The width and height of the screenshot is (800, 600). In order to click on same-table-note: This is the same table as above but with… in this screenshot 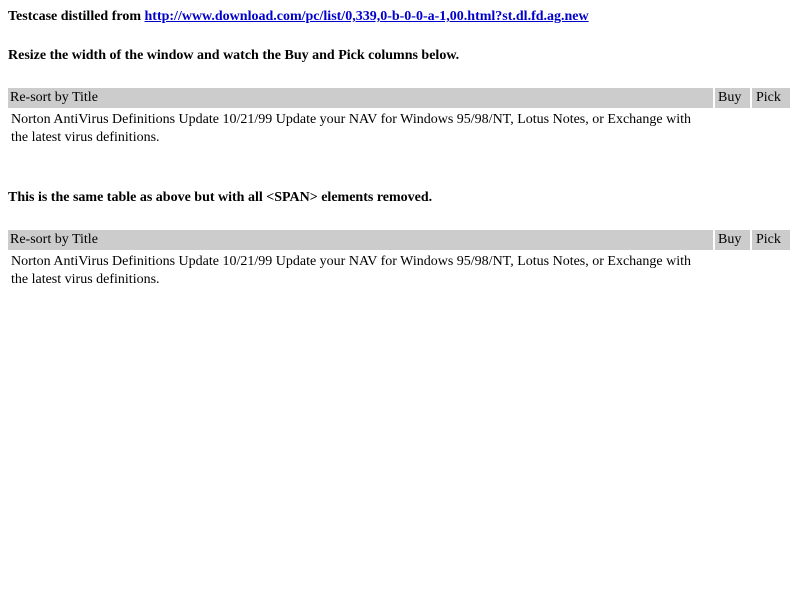, I will do `click(220, 197)`.